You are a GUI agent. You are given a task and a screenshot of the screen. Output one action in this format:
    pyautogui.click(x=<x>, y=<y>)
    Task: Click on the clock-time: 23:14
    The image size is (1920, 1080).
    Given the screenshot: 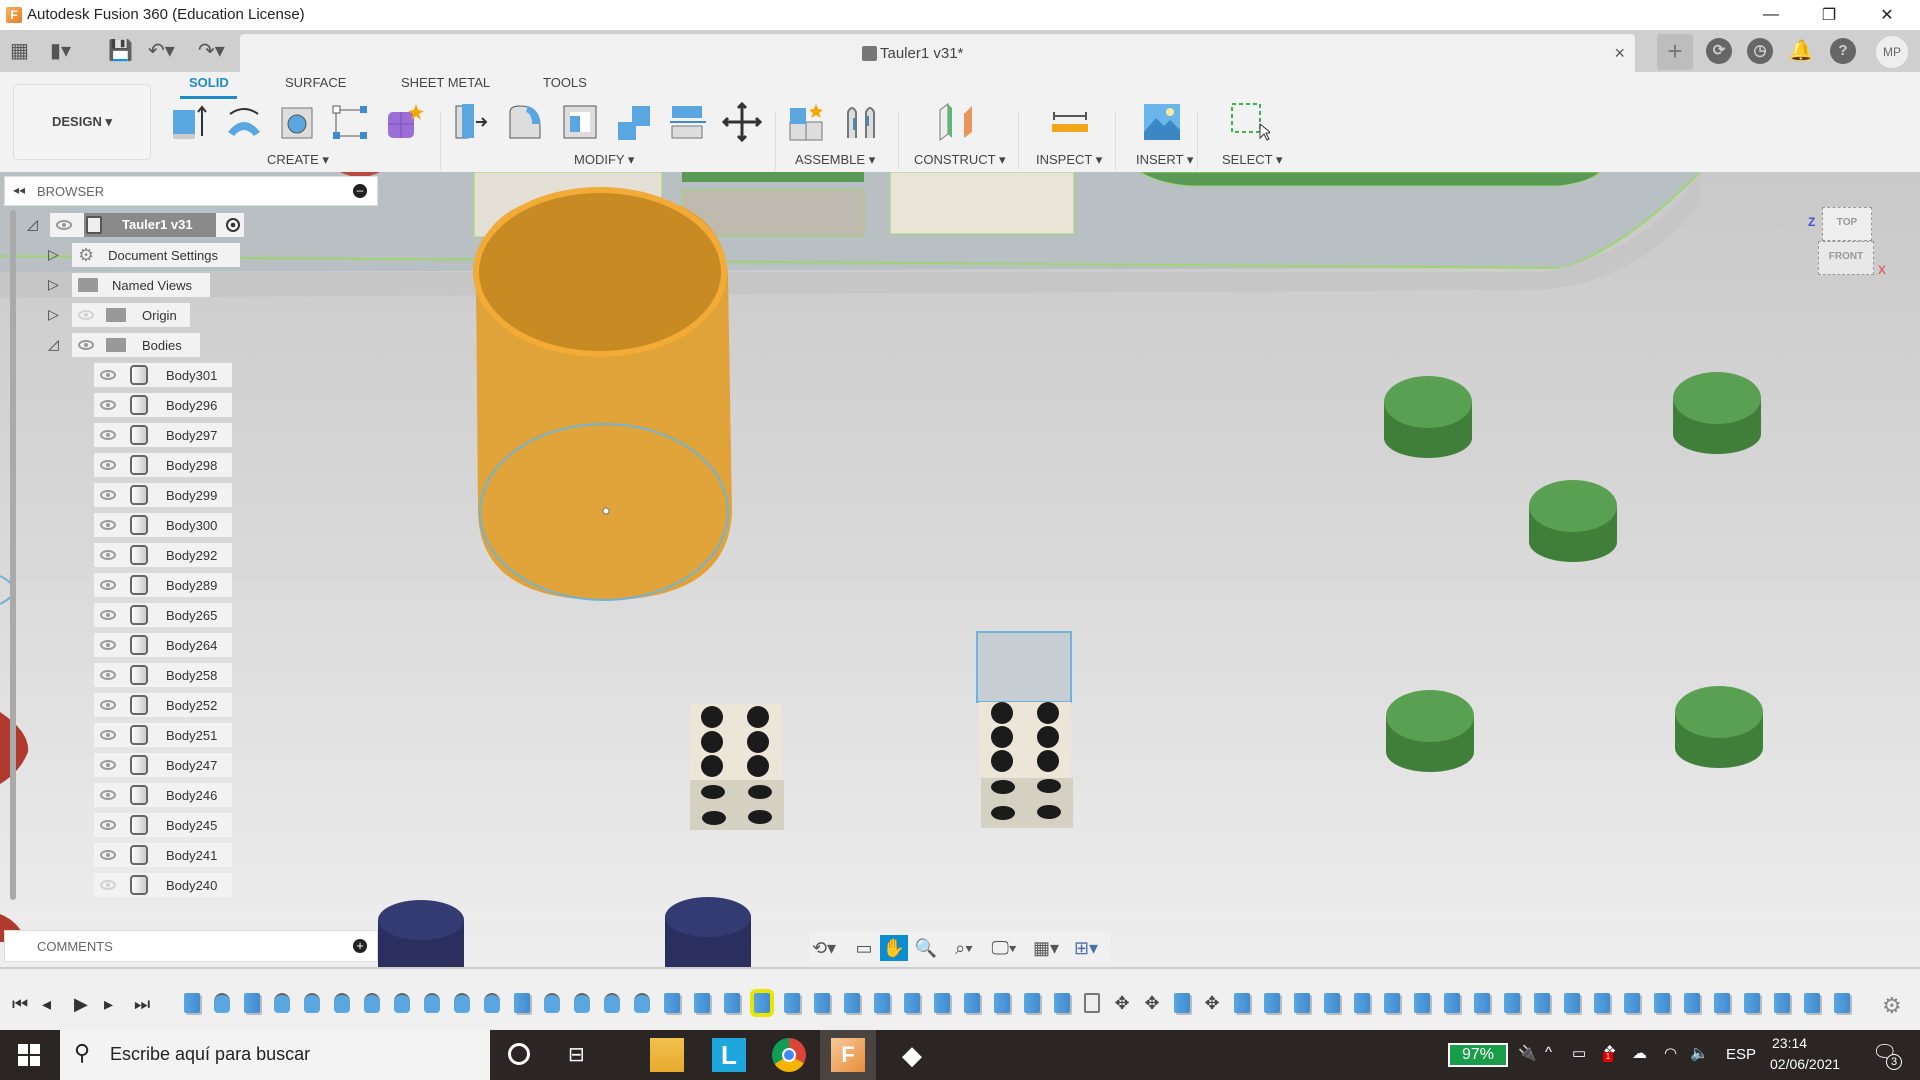 What is the action you would take?
    pyautogui.click(x=1789, y=1043)
    